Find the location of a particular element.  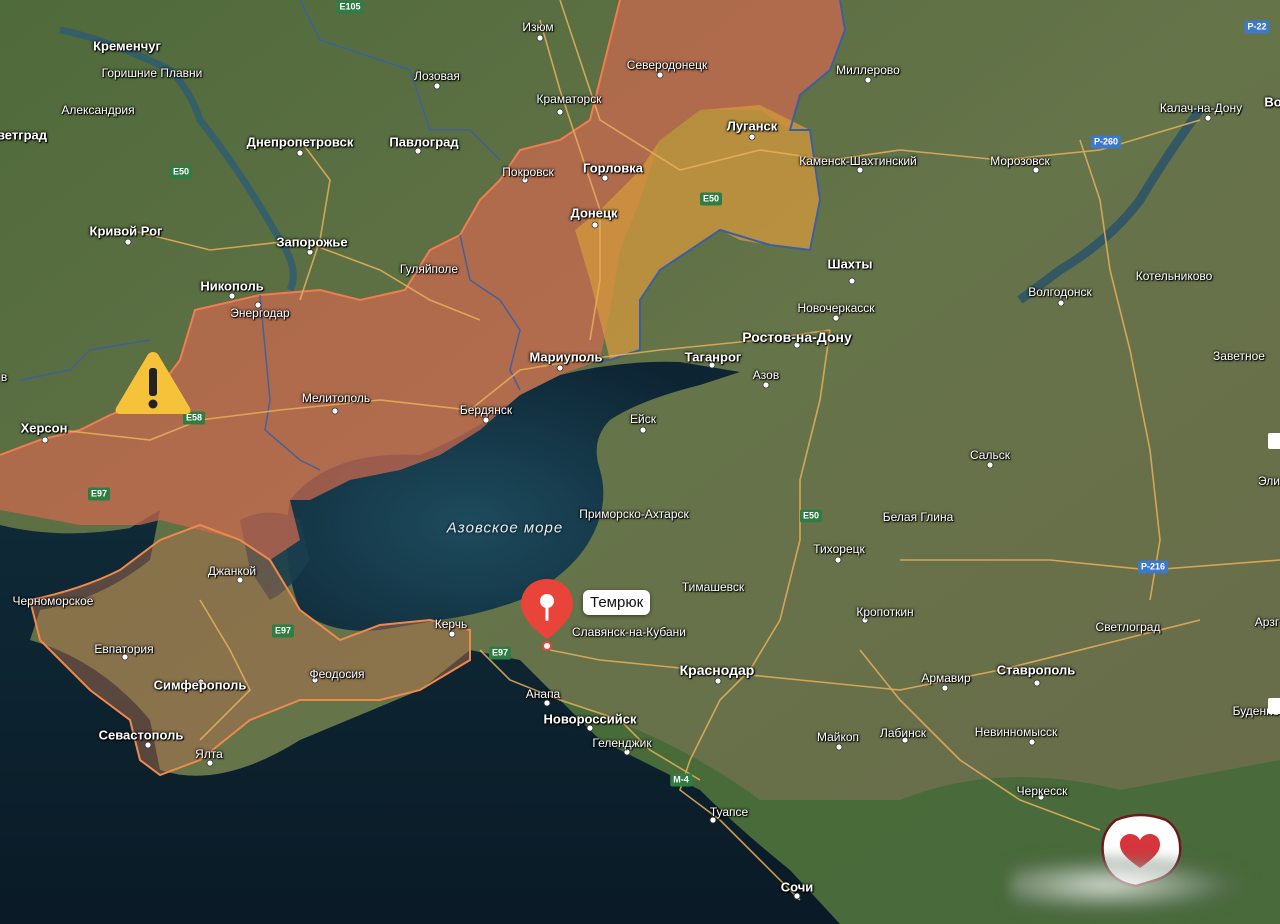

city-label: Ейск is located at coordinates (643, 419).